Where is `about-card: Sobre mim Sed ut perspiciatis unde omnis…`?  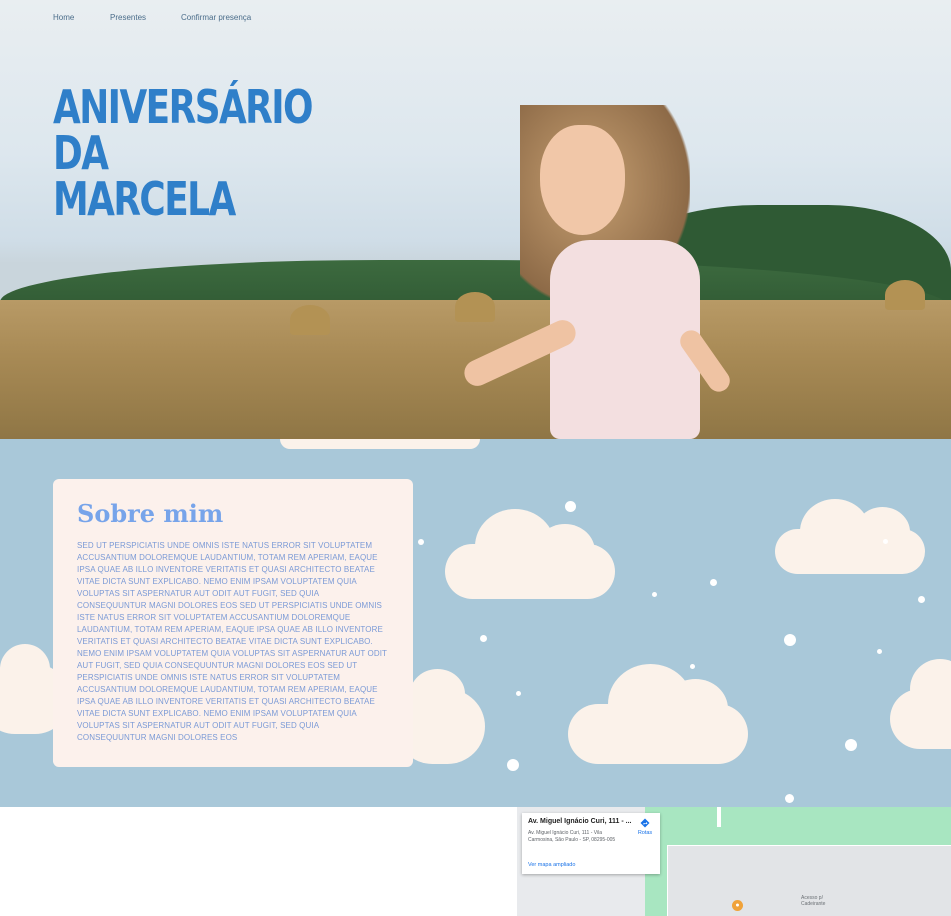 about-card: Sobre mim Sed ut perspiciatis unde omnis… is located at coordinates (233, 623).